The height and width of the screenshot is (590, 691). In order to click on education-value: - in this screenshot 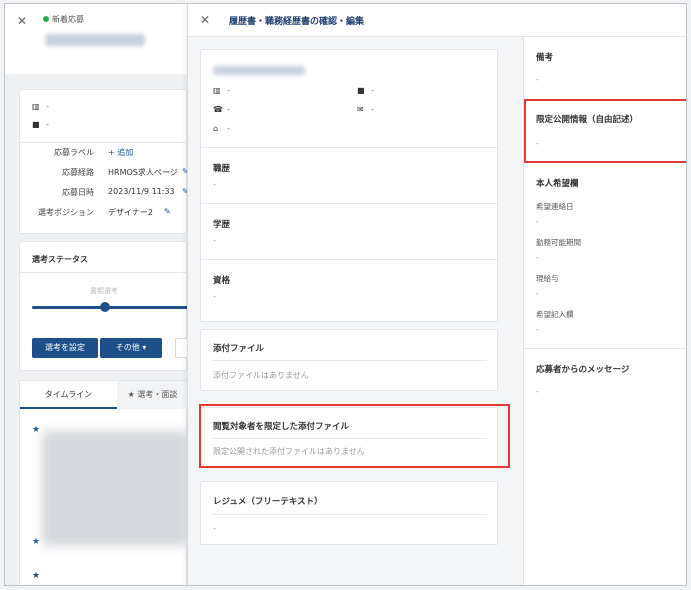, I will do `click(214, 240)`.